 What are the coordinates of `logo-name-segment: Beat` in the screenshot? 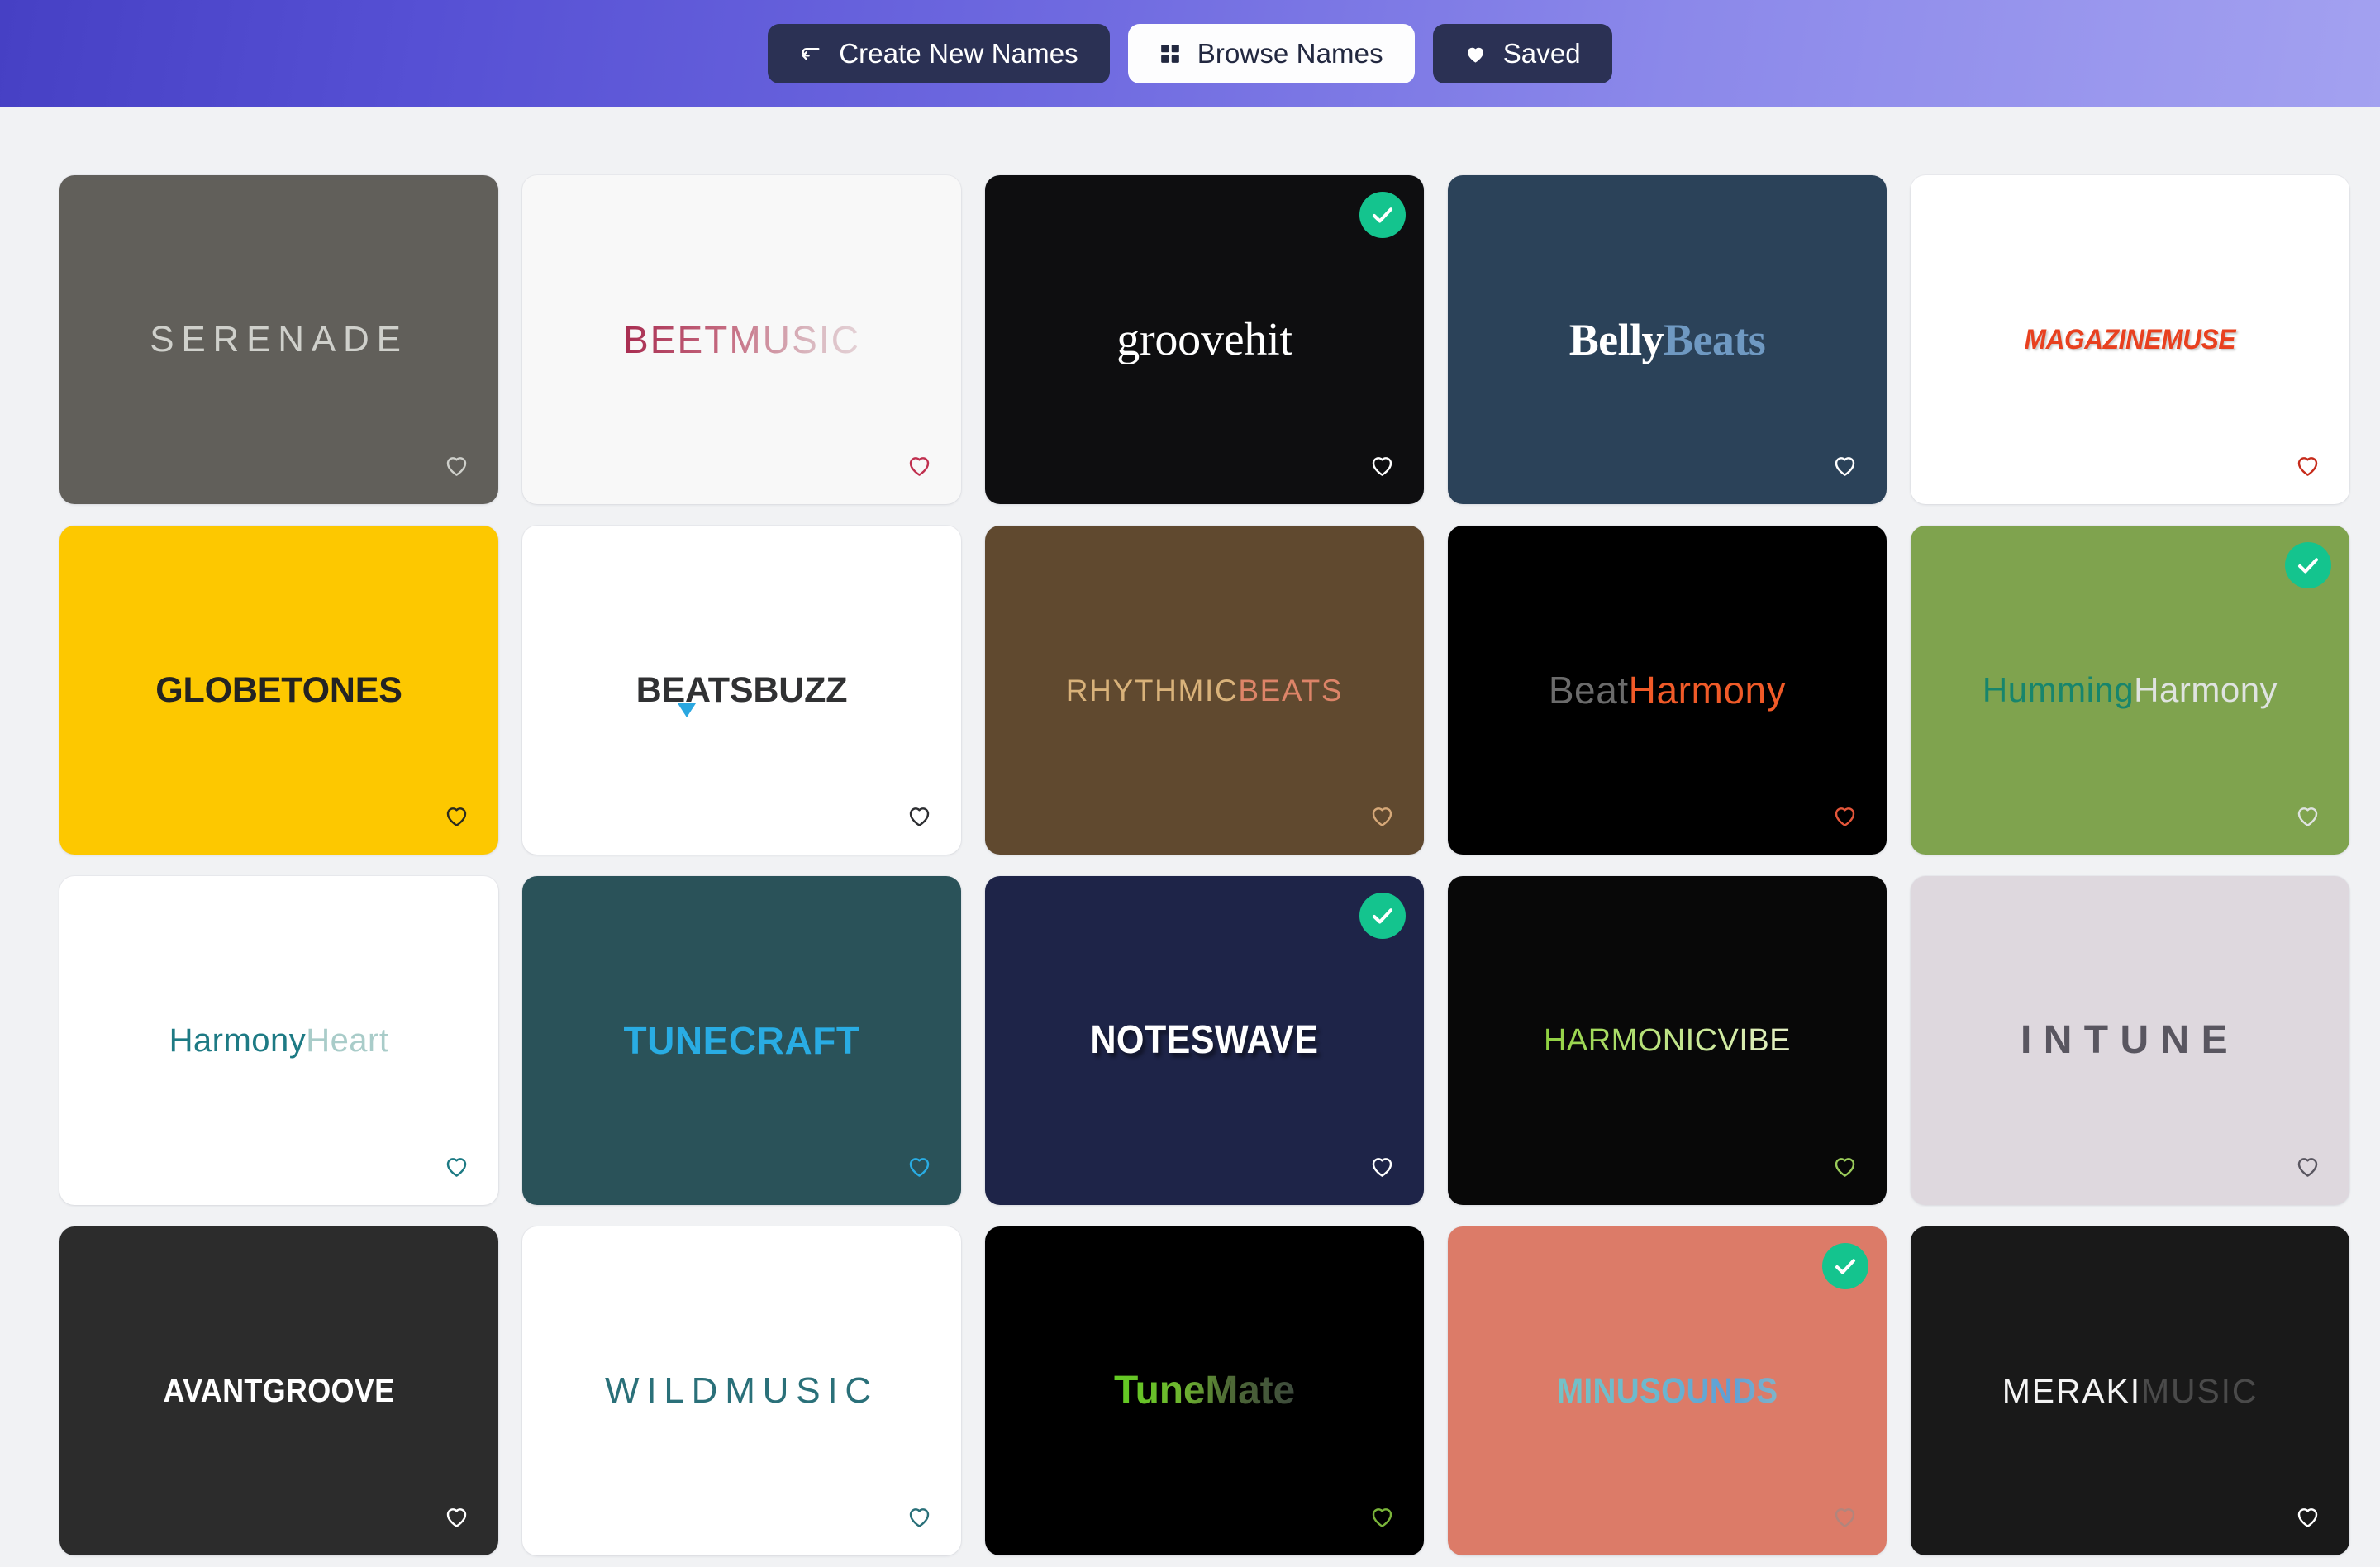 It's located at (1588, 690).